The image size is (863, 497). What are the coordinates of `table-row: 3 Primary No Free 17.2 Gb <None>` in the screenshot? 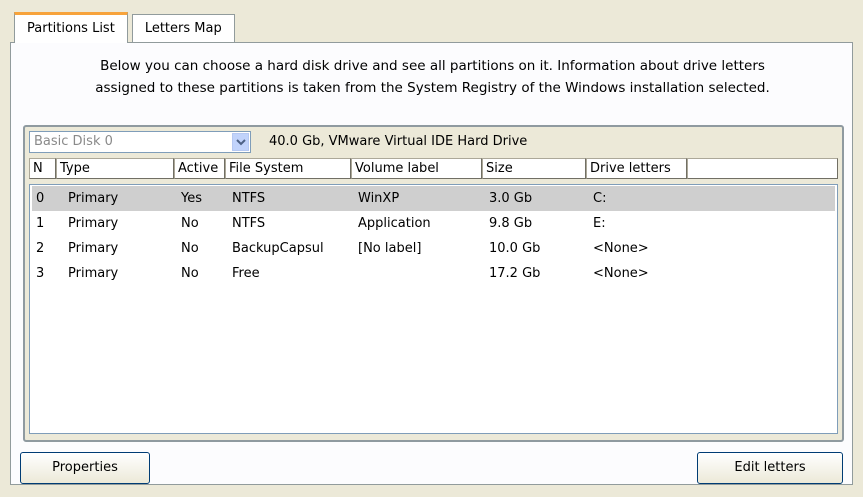 It's located at (433, 273).